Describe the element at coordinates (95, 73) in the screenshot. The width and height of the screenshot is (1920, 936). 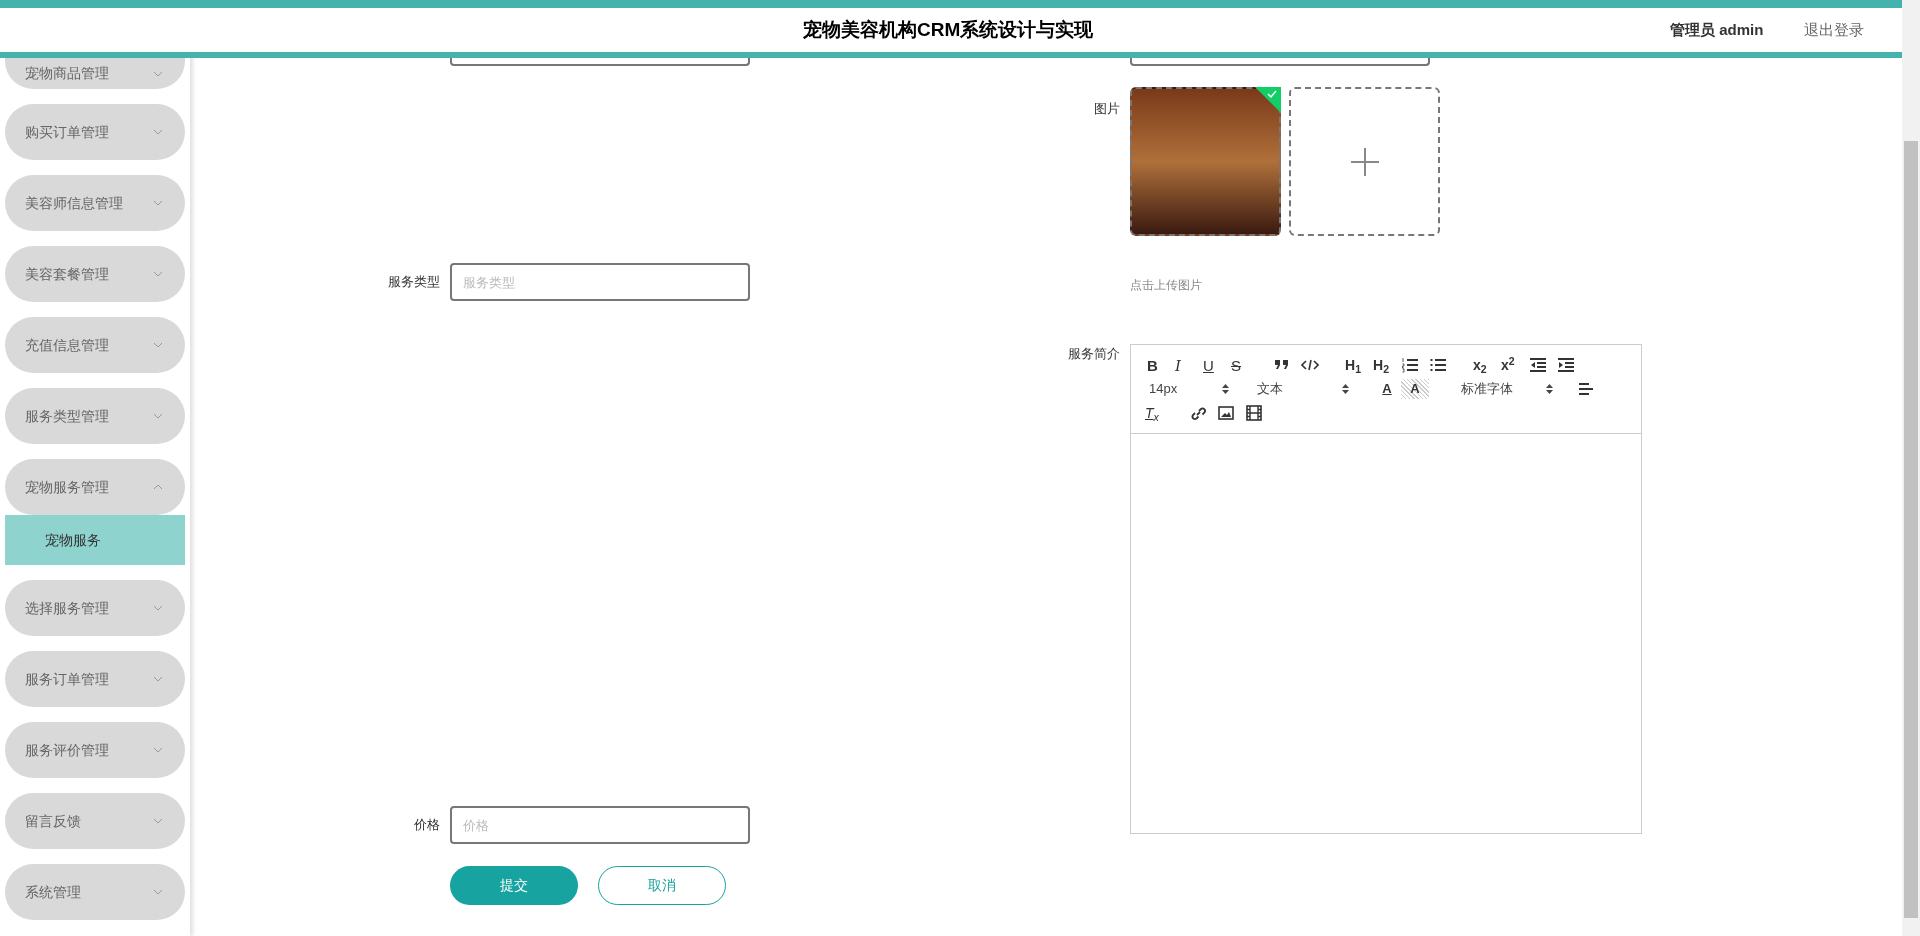
I see `menu-item: 宠物商品管理` at that location.